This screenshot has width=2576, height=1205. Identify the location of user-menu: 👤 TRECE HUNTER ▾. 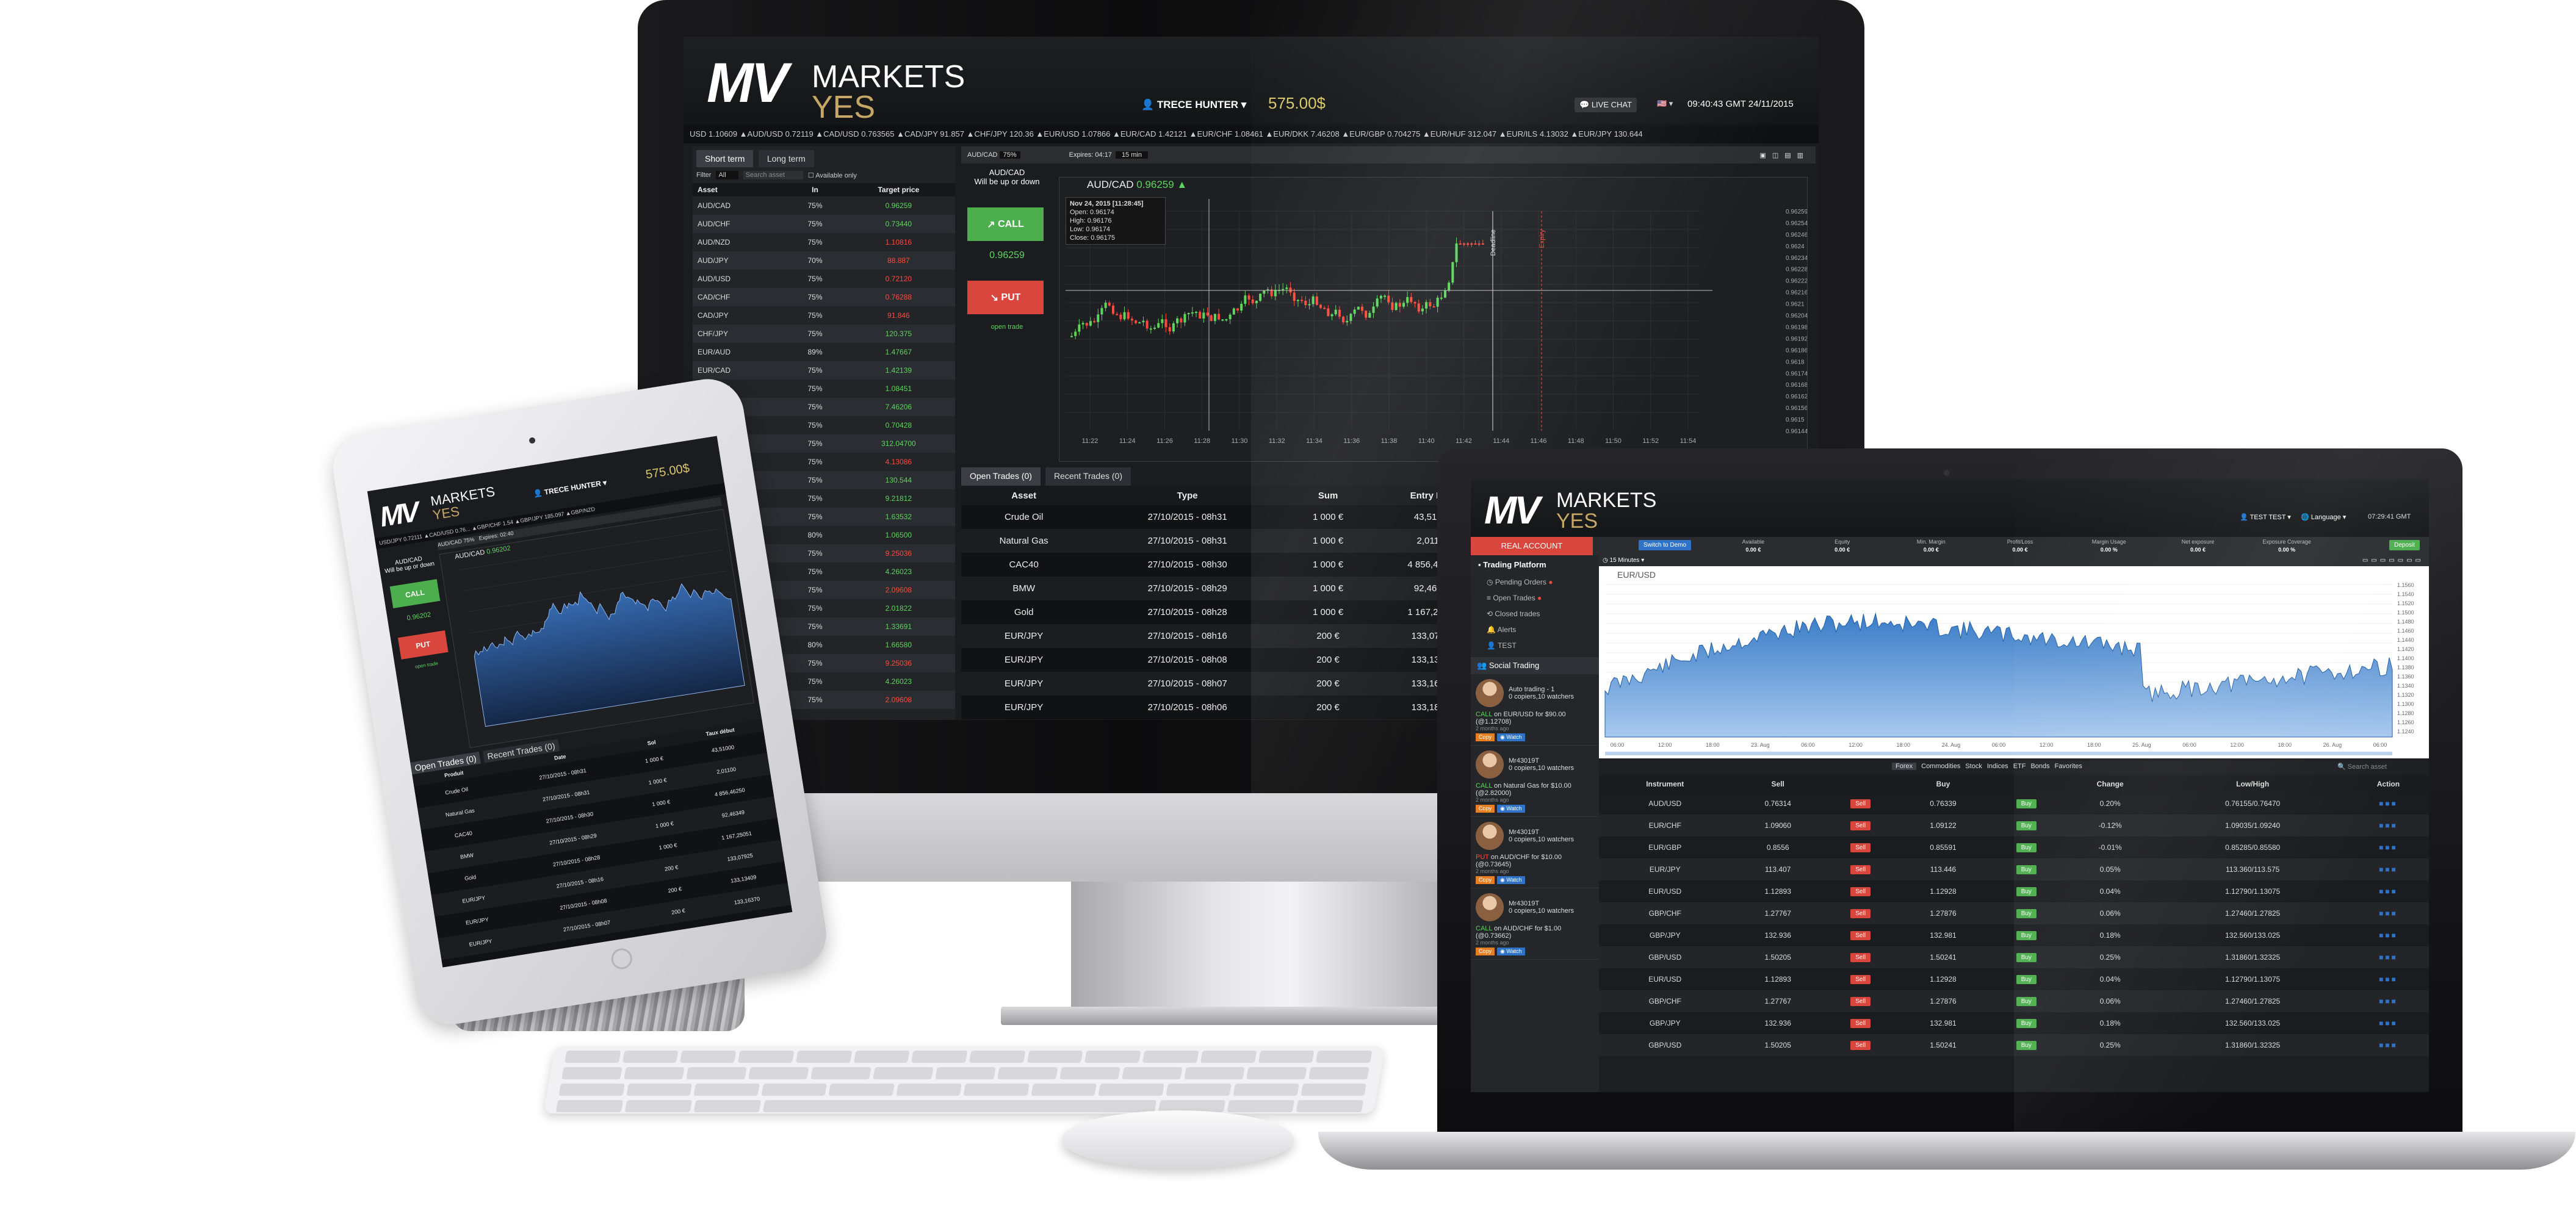
(1193, 105).